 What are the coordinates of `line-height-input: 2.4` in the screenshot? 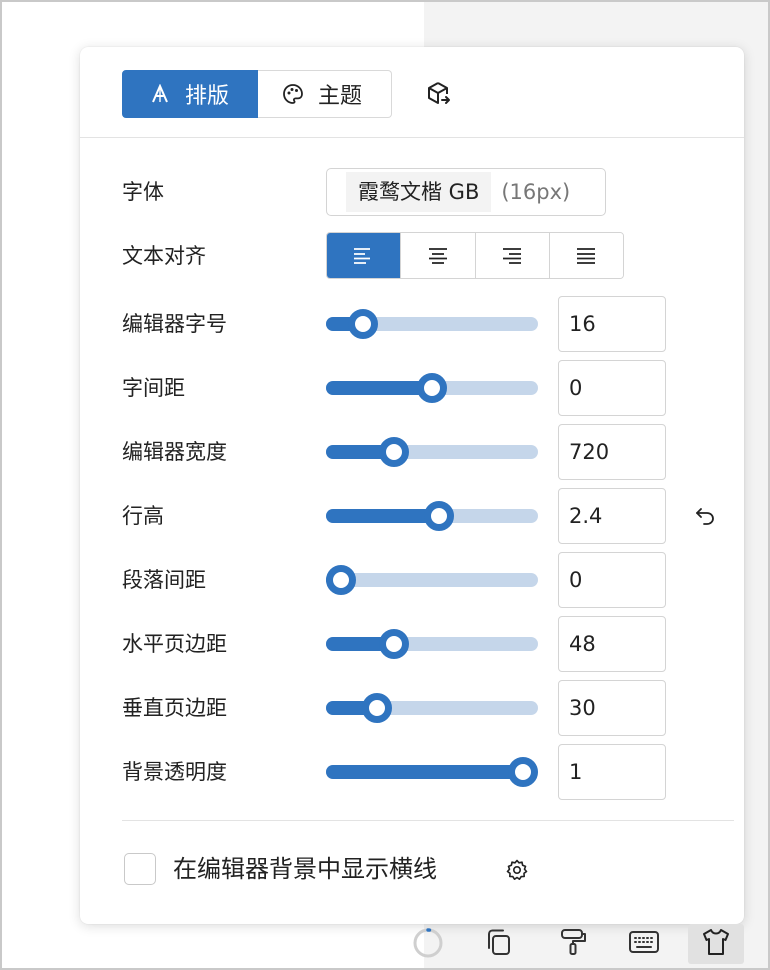 It's located at (612, 516).